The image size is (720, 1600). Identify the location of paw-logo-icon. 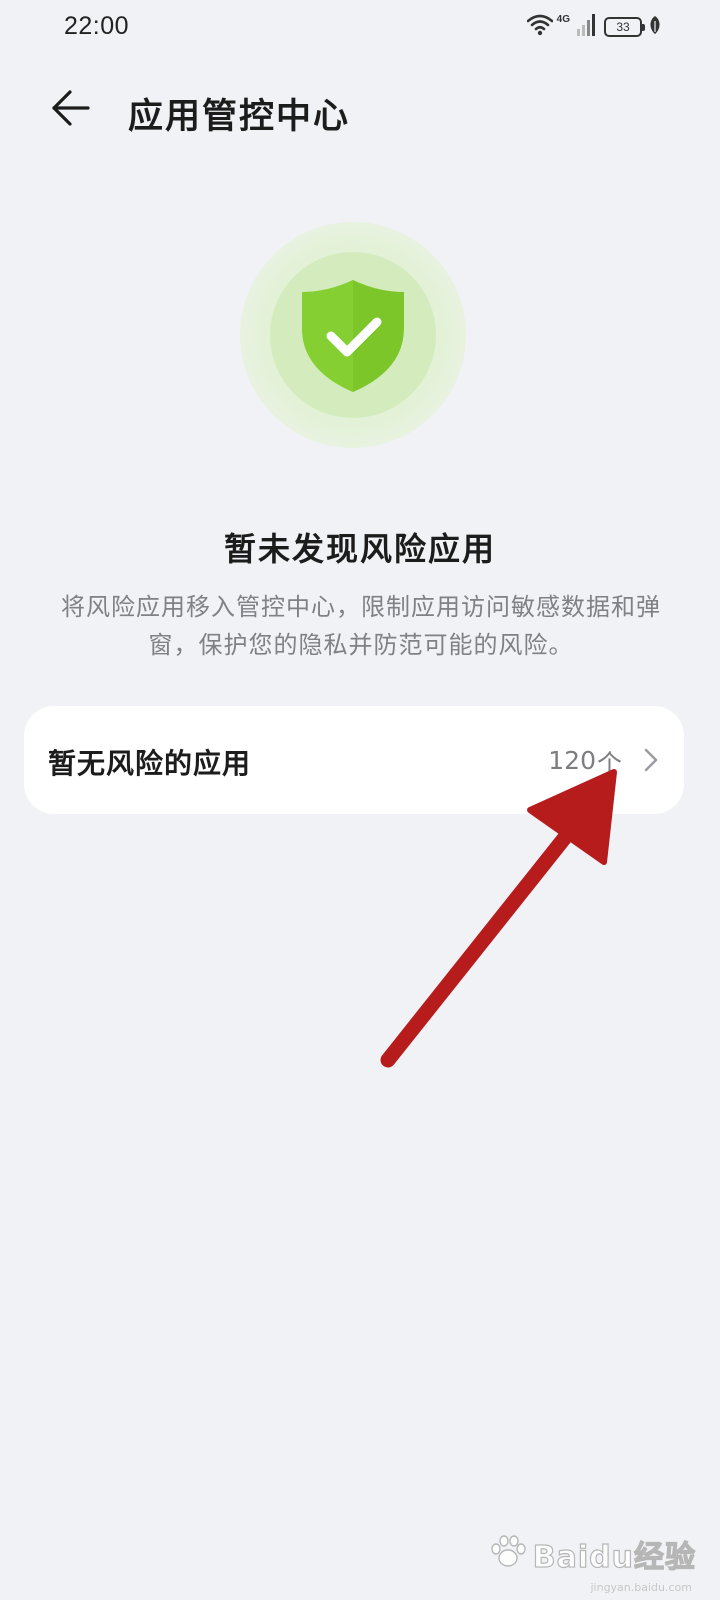
(508, 1554).